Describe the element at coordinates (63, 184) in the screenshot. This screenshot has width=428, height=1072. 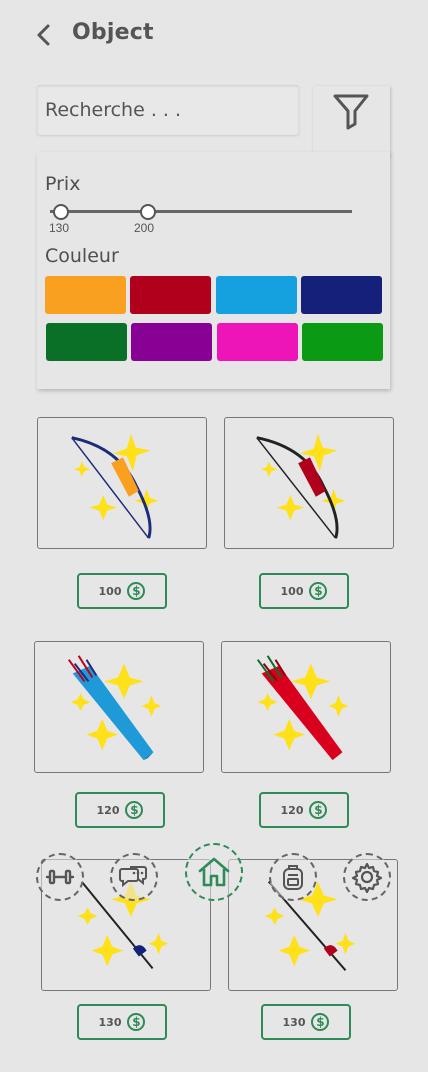
I see `price-label: Prix` at that location.